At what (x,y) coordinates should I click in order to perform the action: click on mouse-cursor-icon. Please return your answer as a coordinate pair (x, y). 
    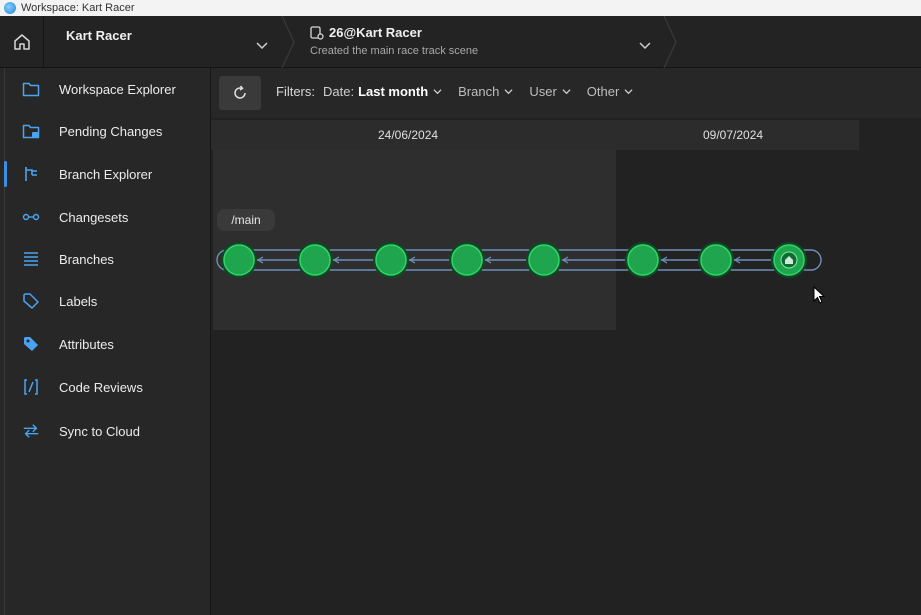
    Looking at the image, I should click on (819, 295).